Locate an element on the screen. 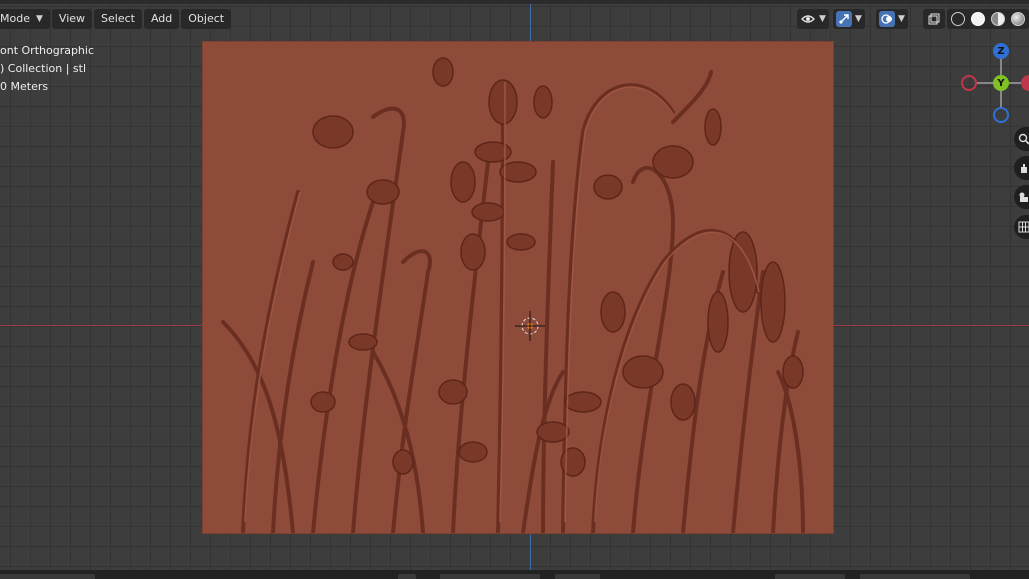 This screenshot has width=1029, height=579. xray-icon is located at coordinates (934, 19).